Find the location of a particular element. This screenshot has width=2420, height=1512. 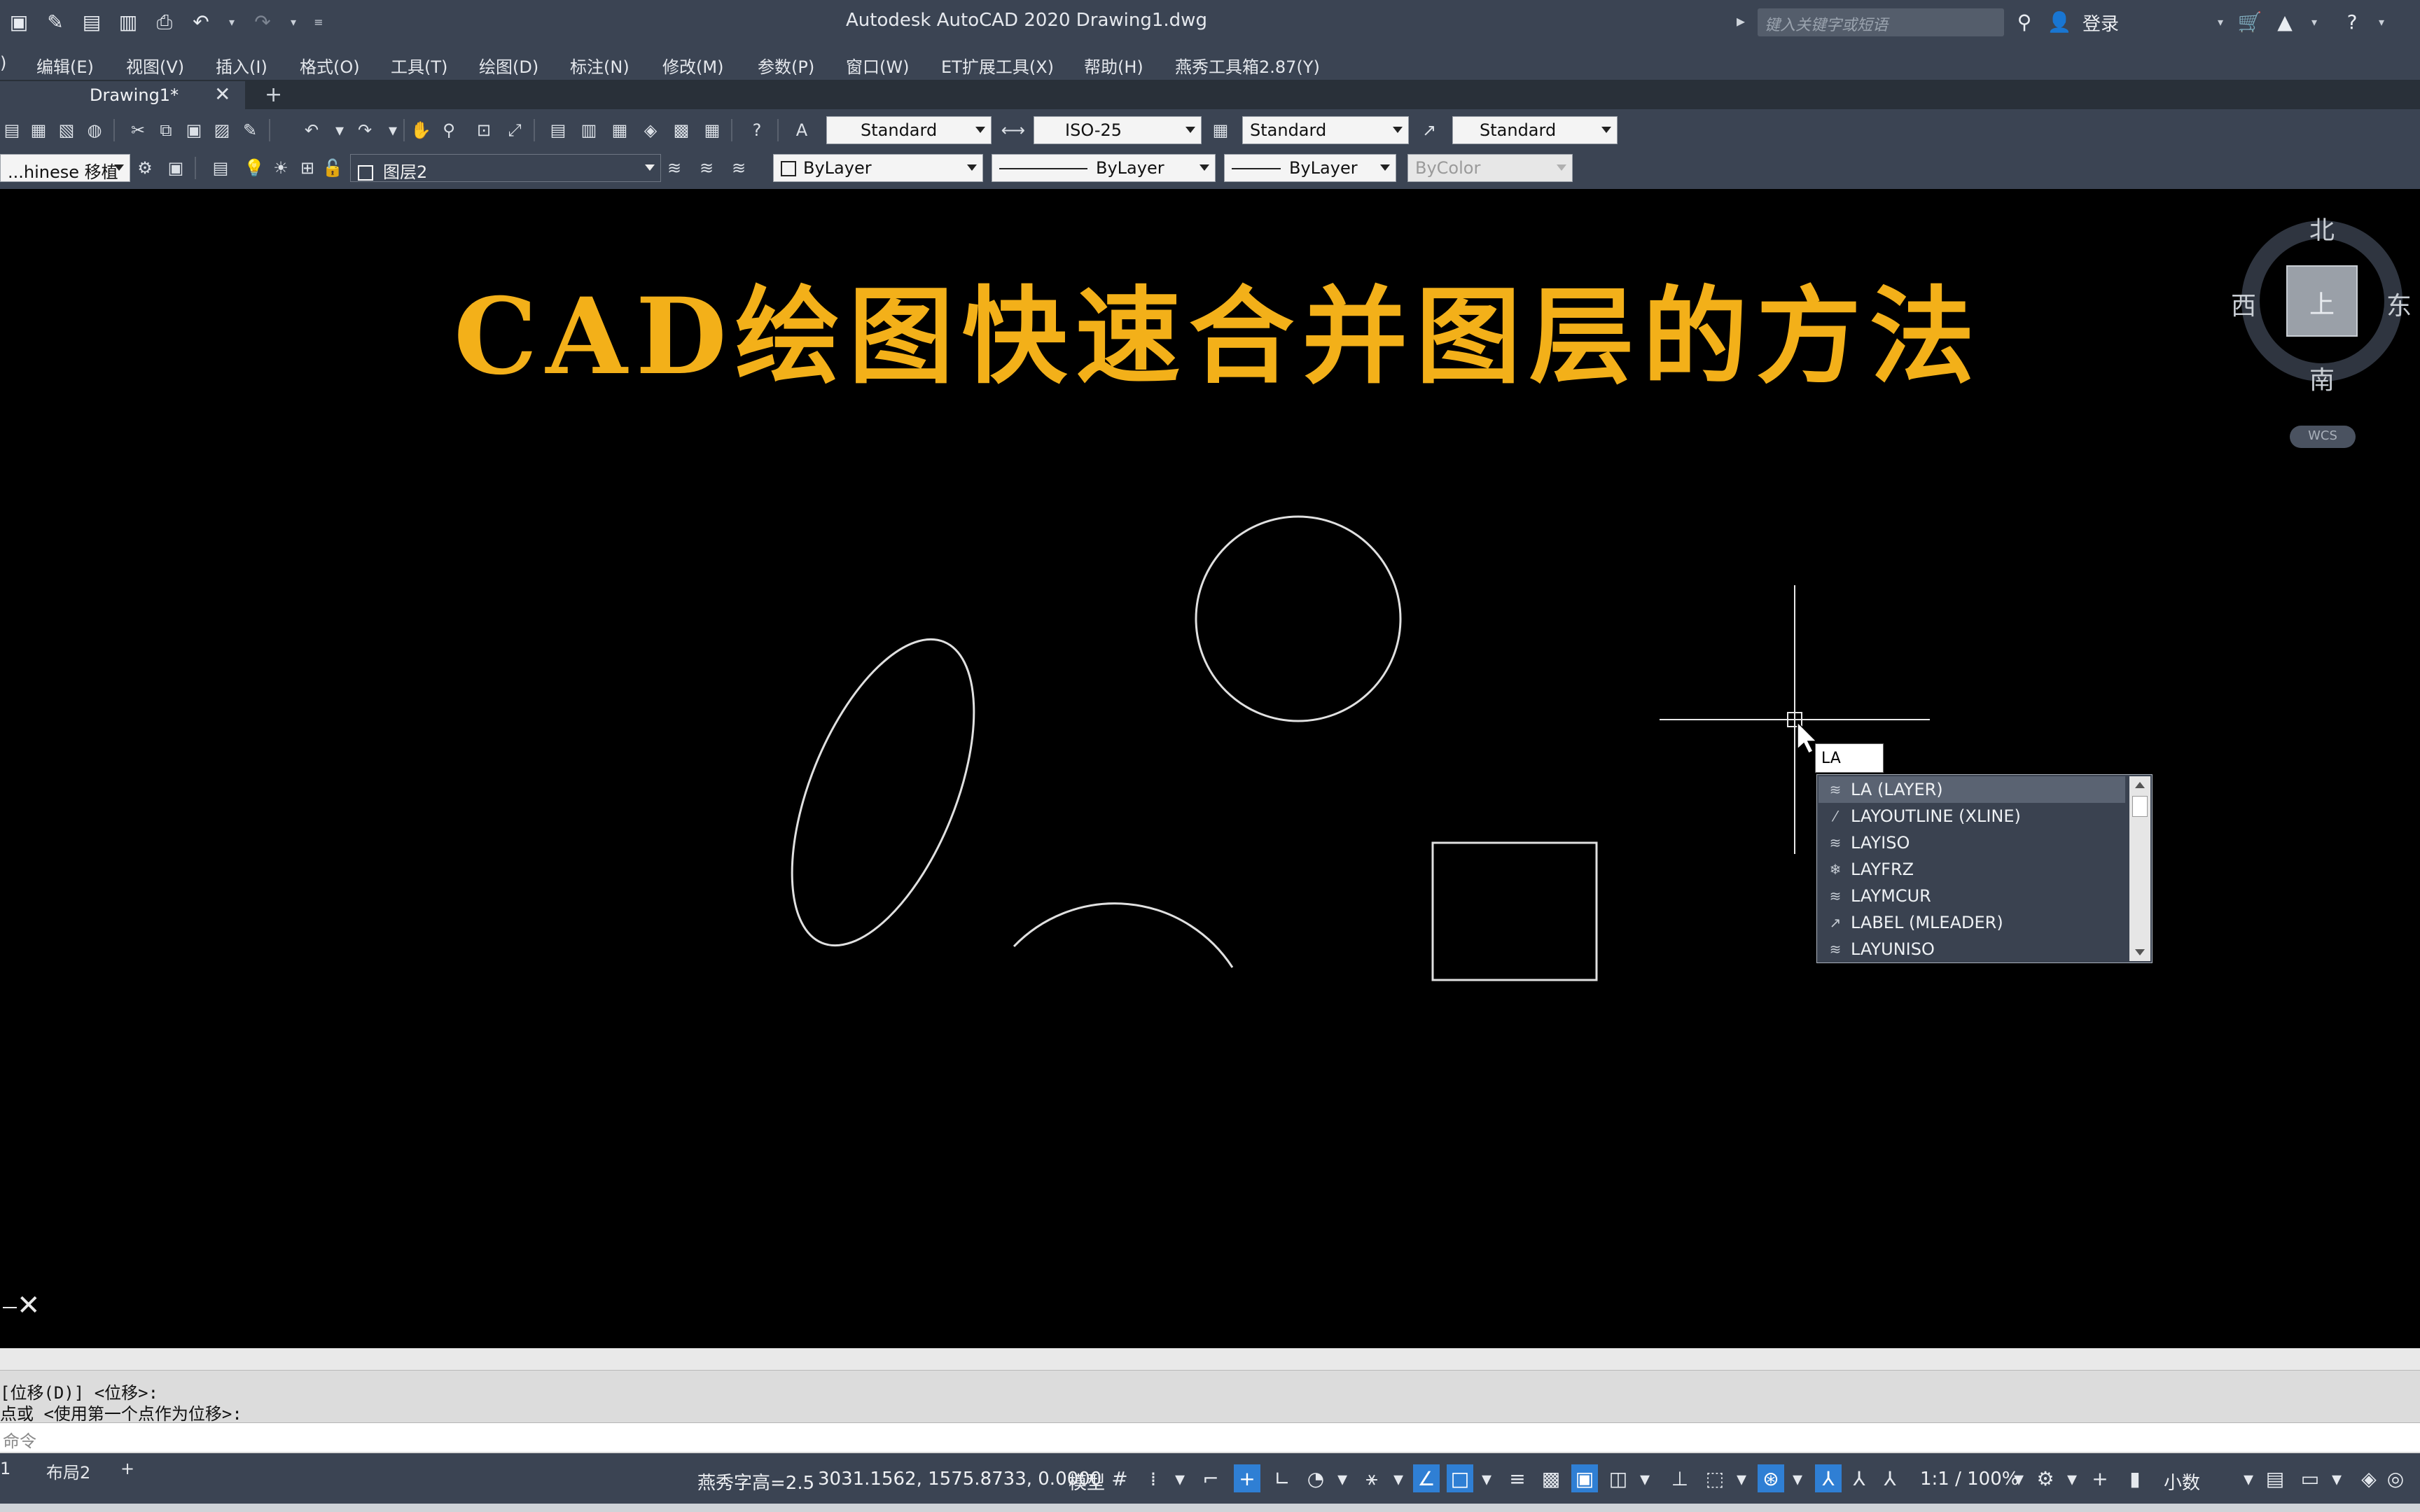

dim-style-icon: ⟷ is located at coordinates (1013, 130).